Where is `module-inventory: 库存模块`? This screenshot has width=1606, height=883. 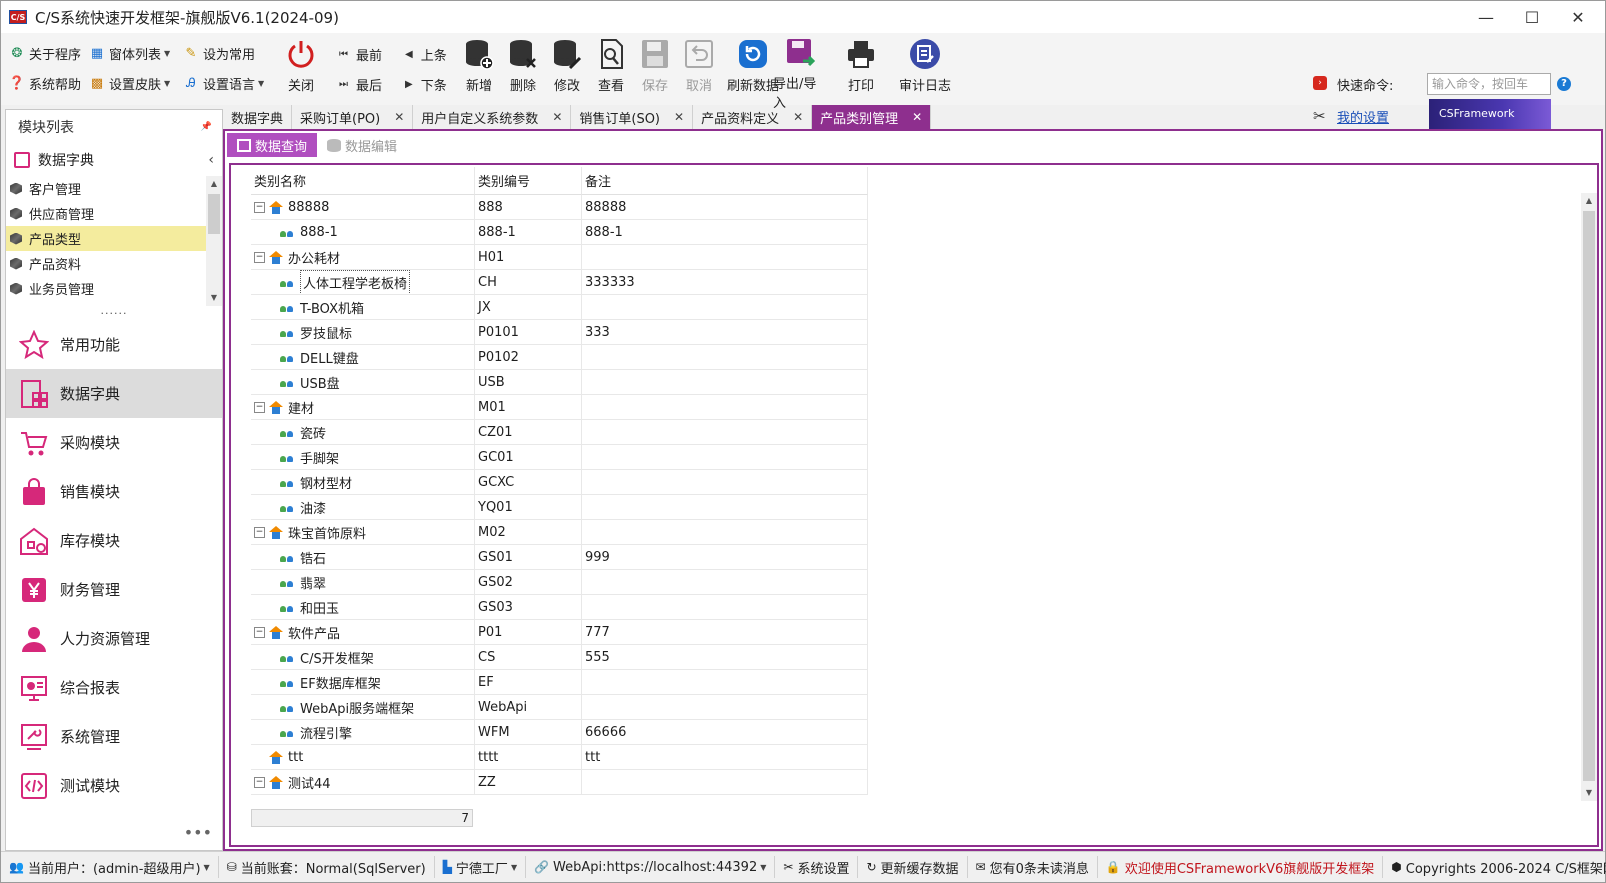 module-inventory: 库存模块 is located at coordinates (114, 540).